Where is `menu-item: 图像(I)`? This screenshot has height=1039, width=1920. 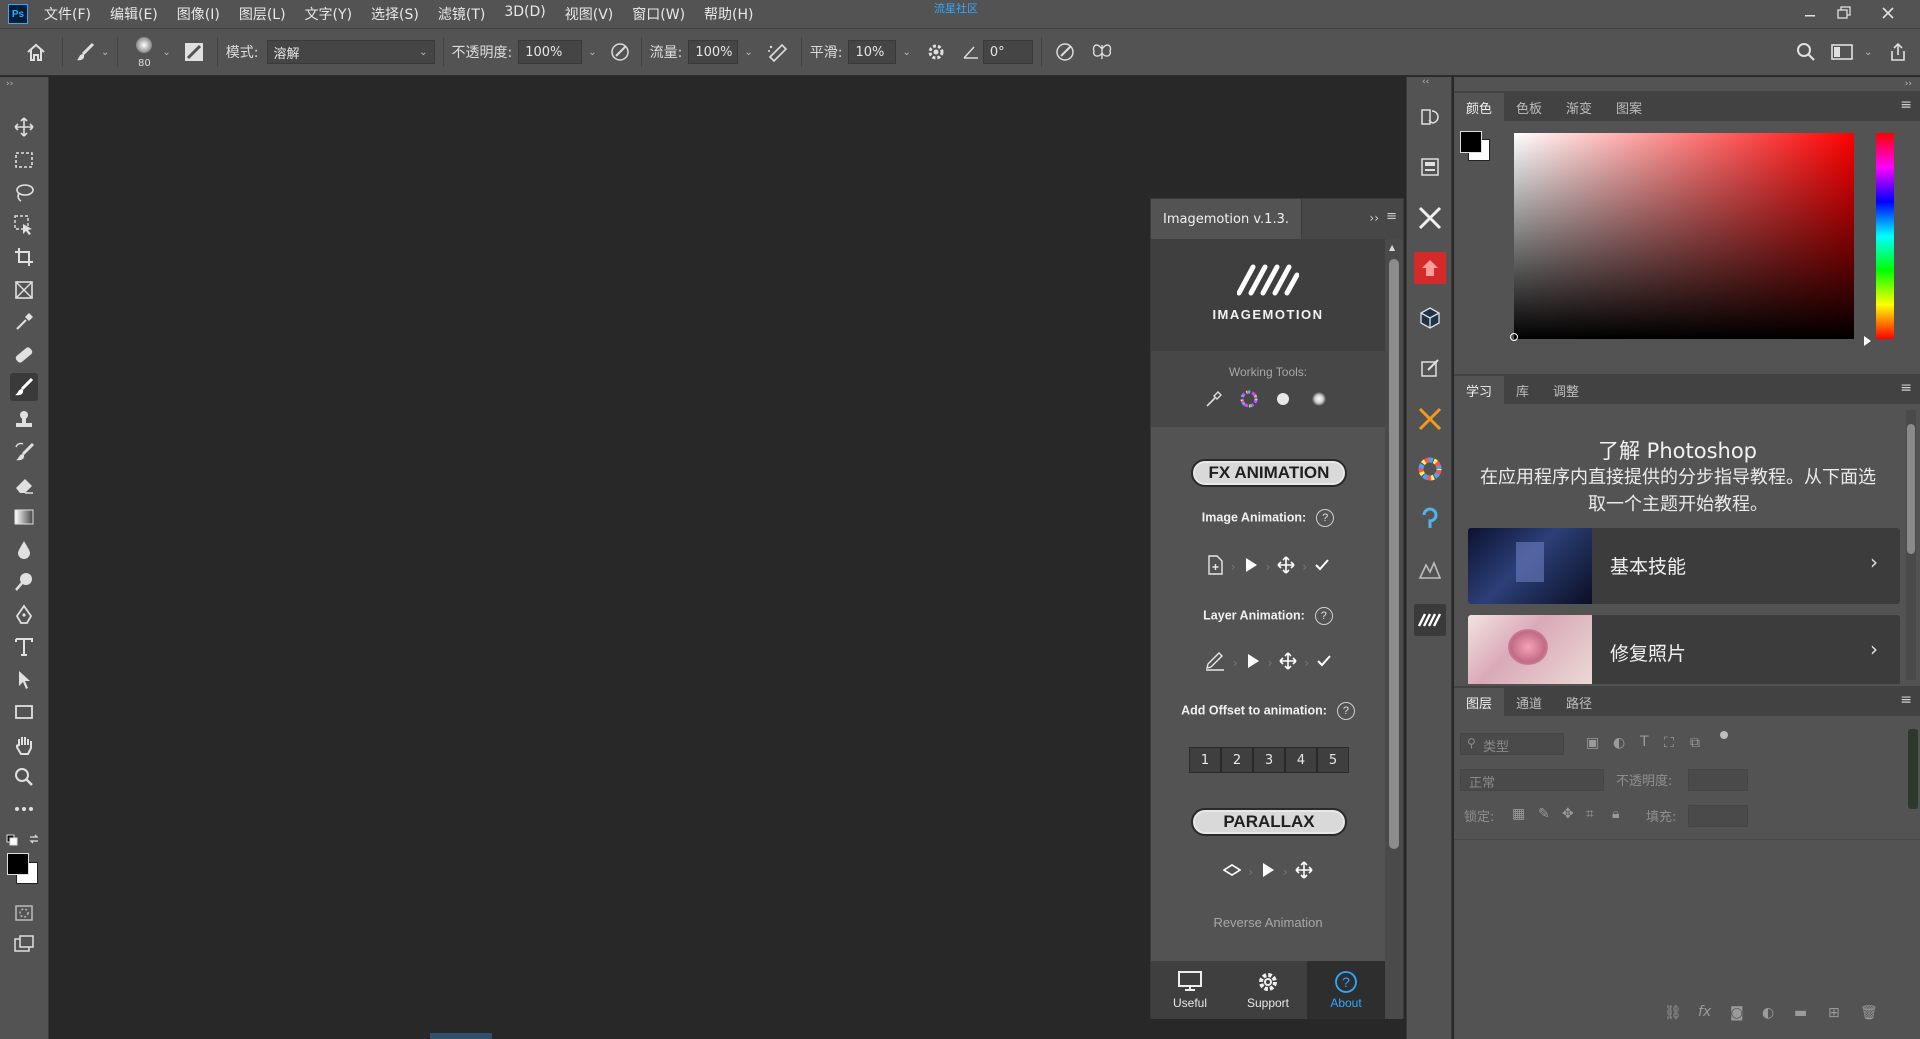
menu-item: 图像(I) is located at coordinates (198, 14).